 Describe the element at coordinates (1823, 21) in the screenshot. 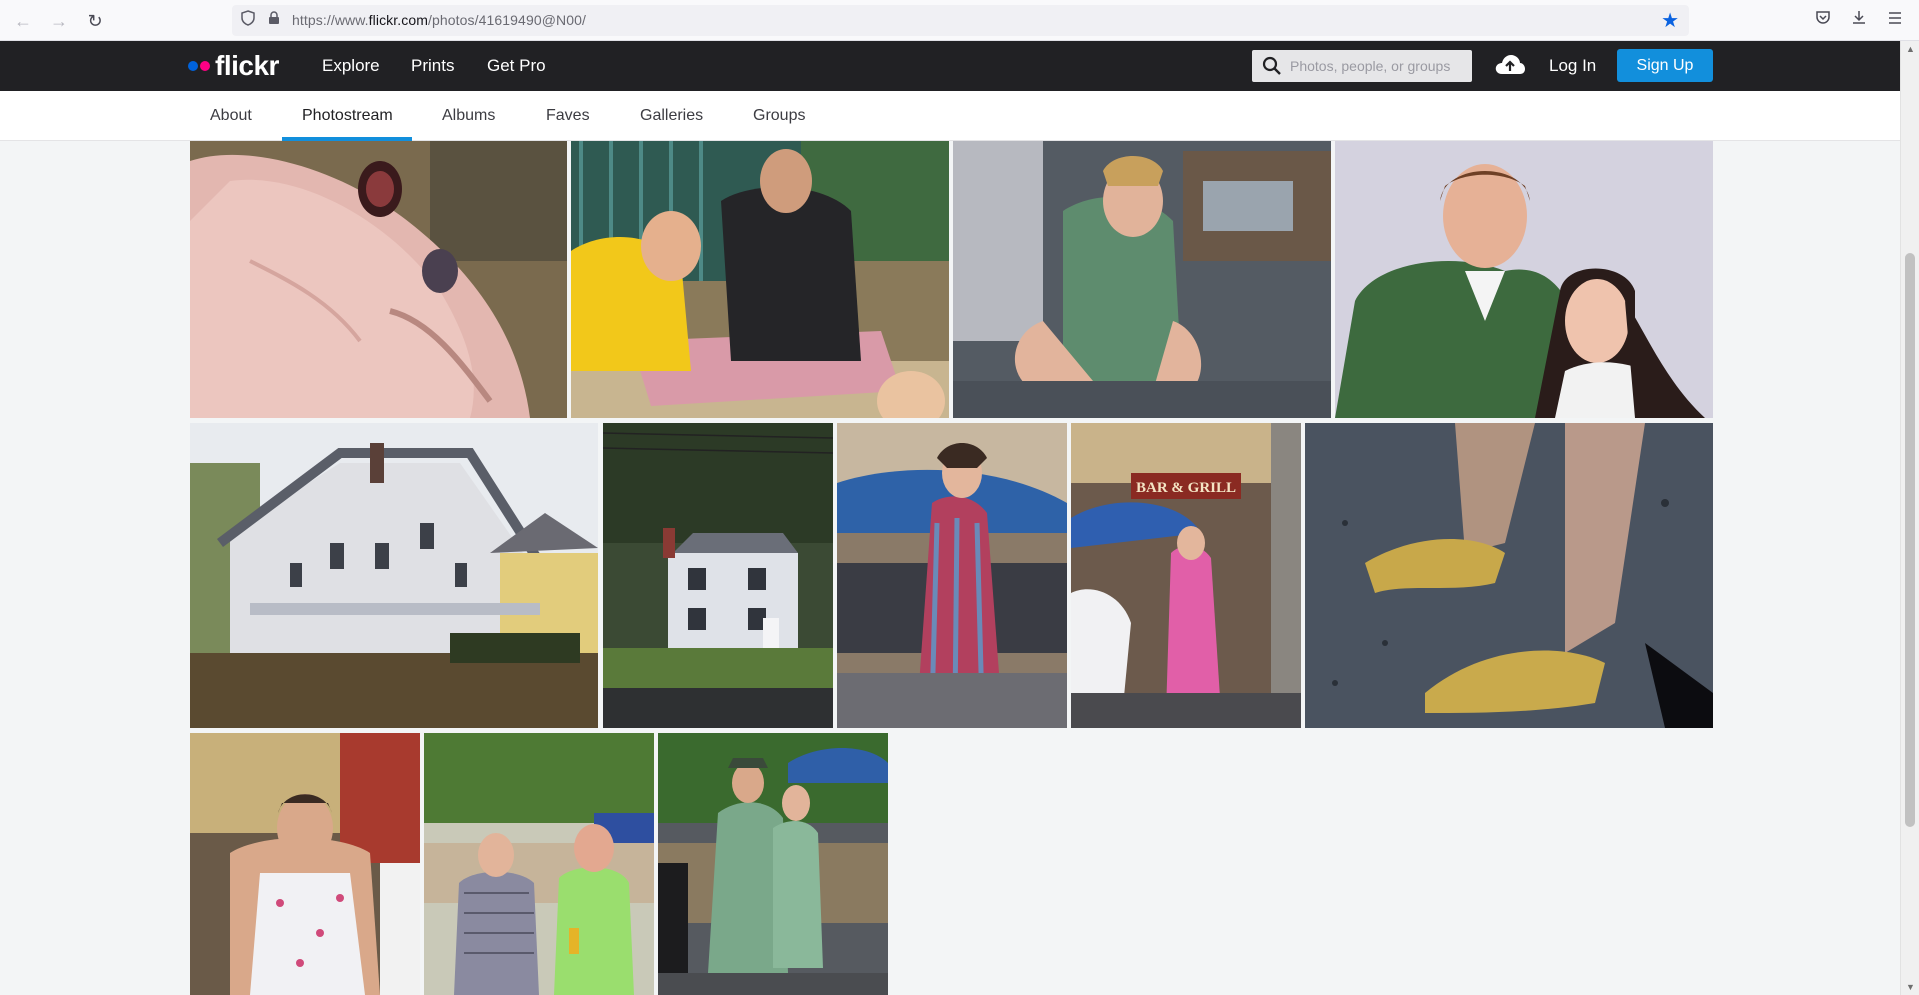

I see `pocket-icon` at that location.